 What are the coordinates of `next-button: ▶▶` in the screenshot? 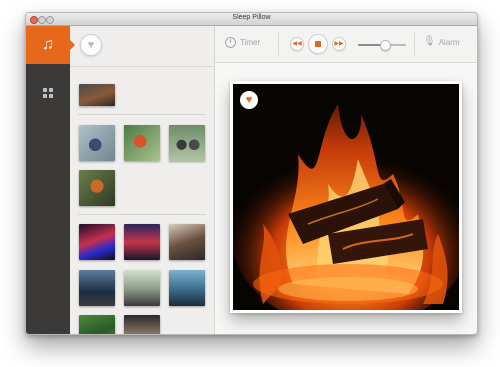 It's located at (339, 44).